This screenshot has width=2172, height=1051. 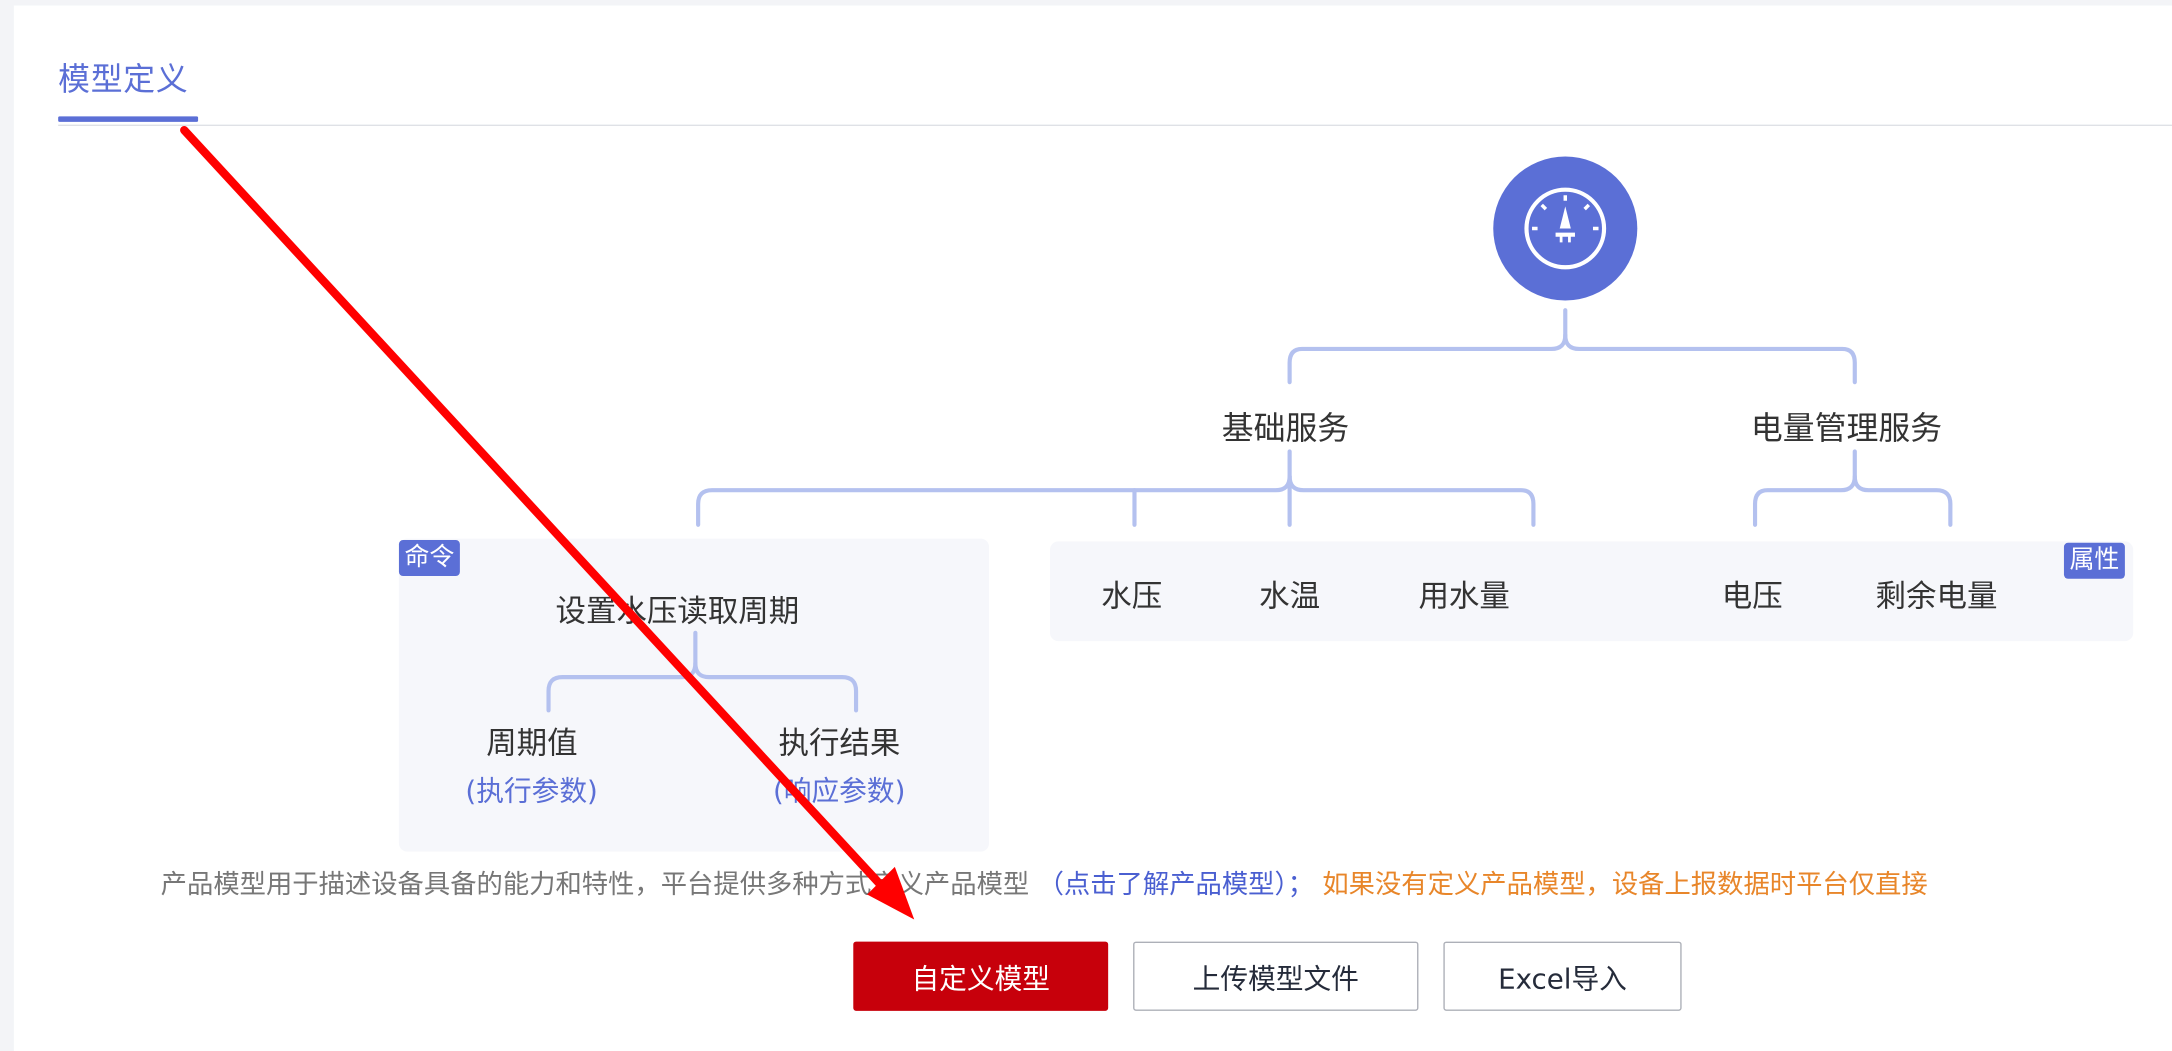 What do you see at coordinates (1464, 597) in the screenshot?
I see `property-water-usage: 用水量` at bounding box center [1464, 597].